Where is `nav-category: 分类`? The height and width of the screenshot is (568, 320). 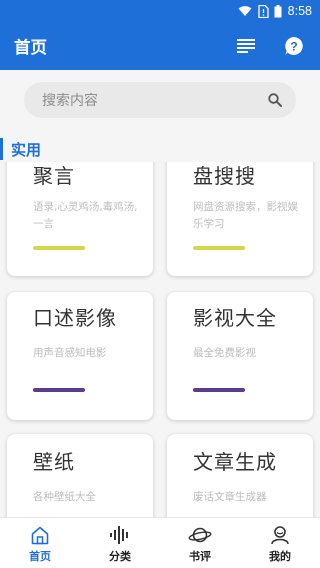 nav-category: 分类 is located at coordinates (120, 543).